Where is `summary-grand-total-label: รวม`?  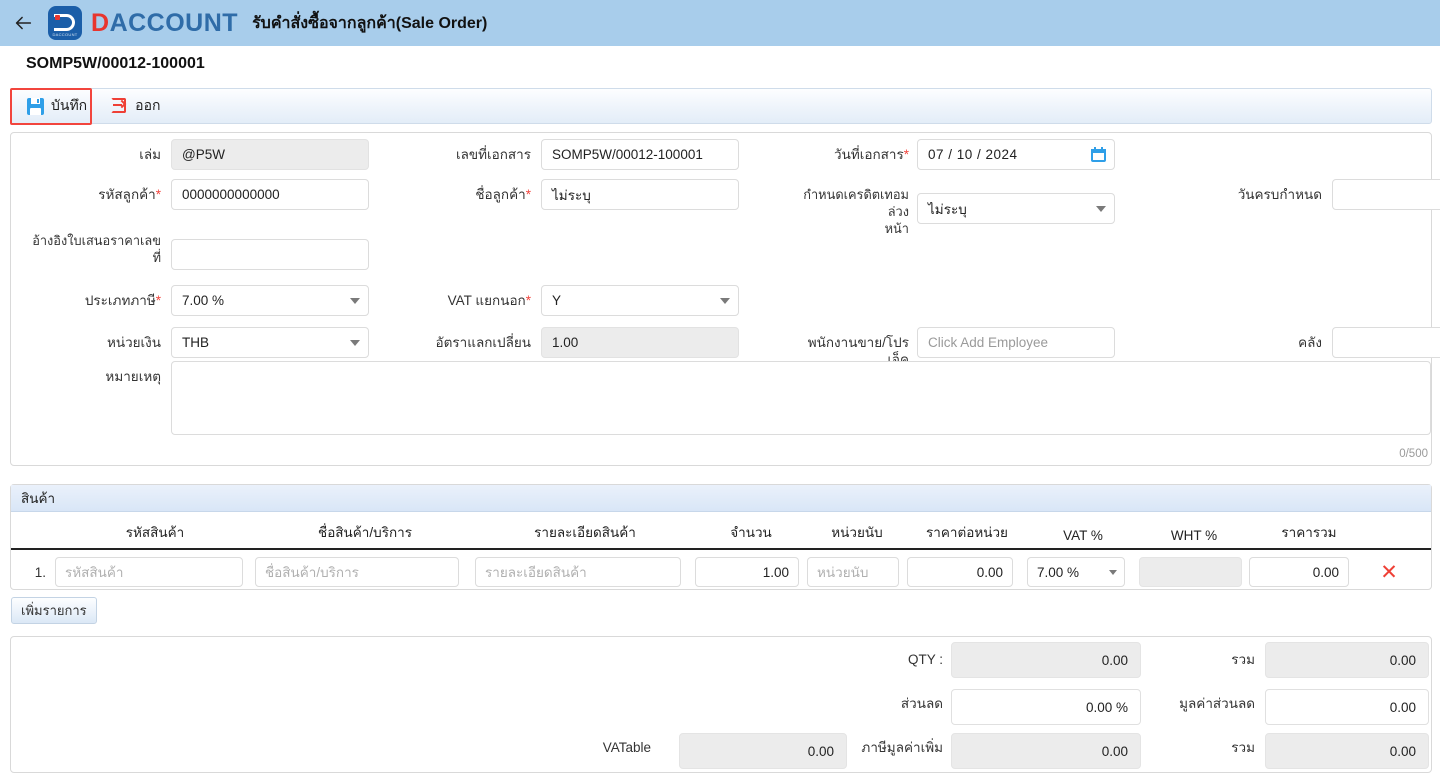
summary-grand-total-label: รวม is located at coordinates (1243, 747).